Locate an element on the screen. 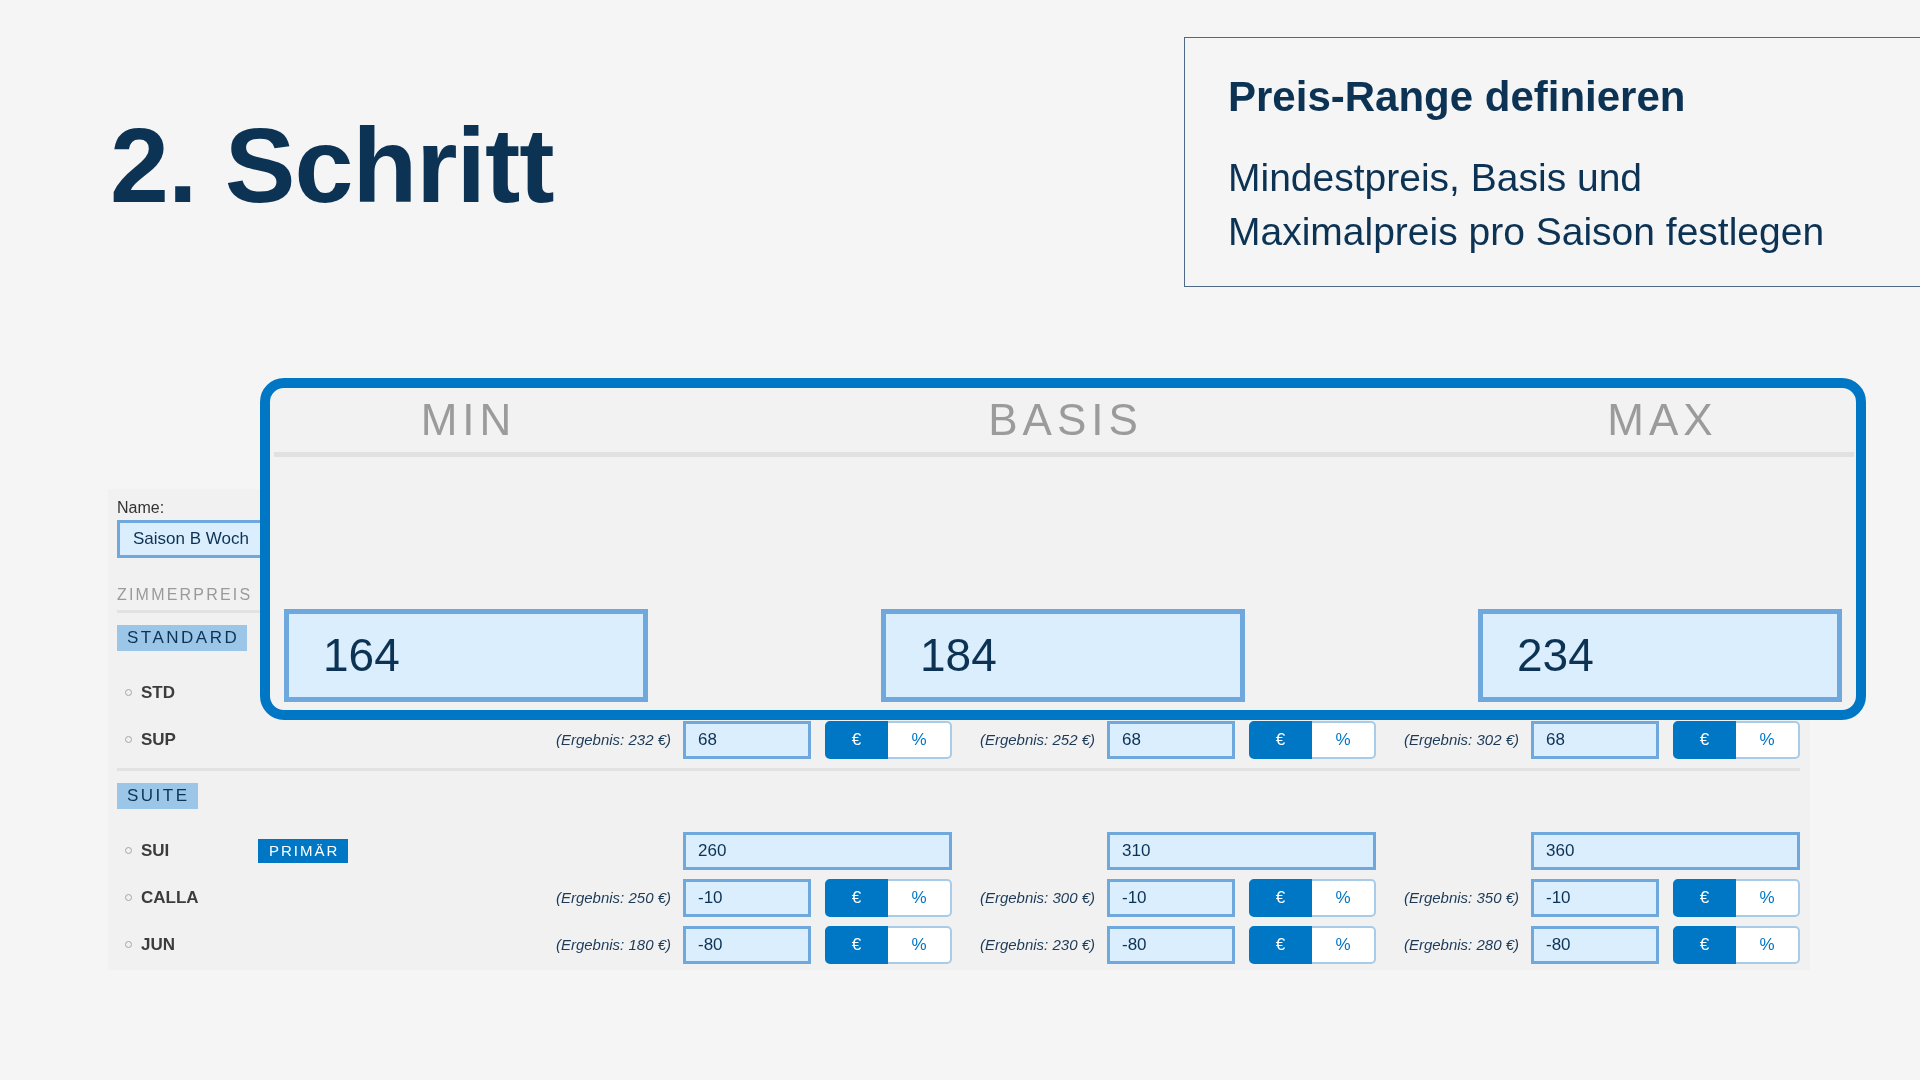 This screenshot has height=1080, width=1920. result-text: (Ergebnis: 300 €) is located at coordinates (1037, 897).